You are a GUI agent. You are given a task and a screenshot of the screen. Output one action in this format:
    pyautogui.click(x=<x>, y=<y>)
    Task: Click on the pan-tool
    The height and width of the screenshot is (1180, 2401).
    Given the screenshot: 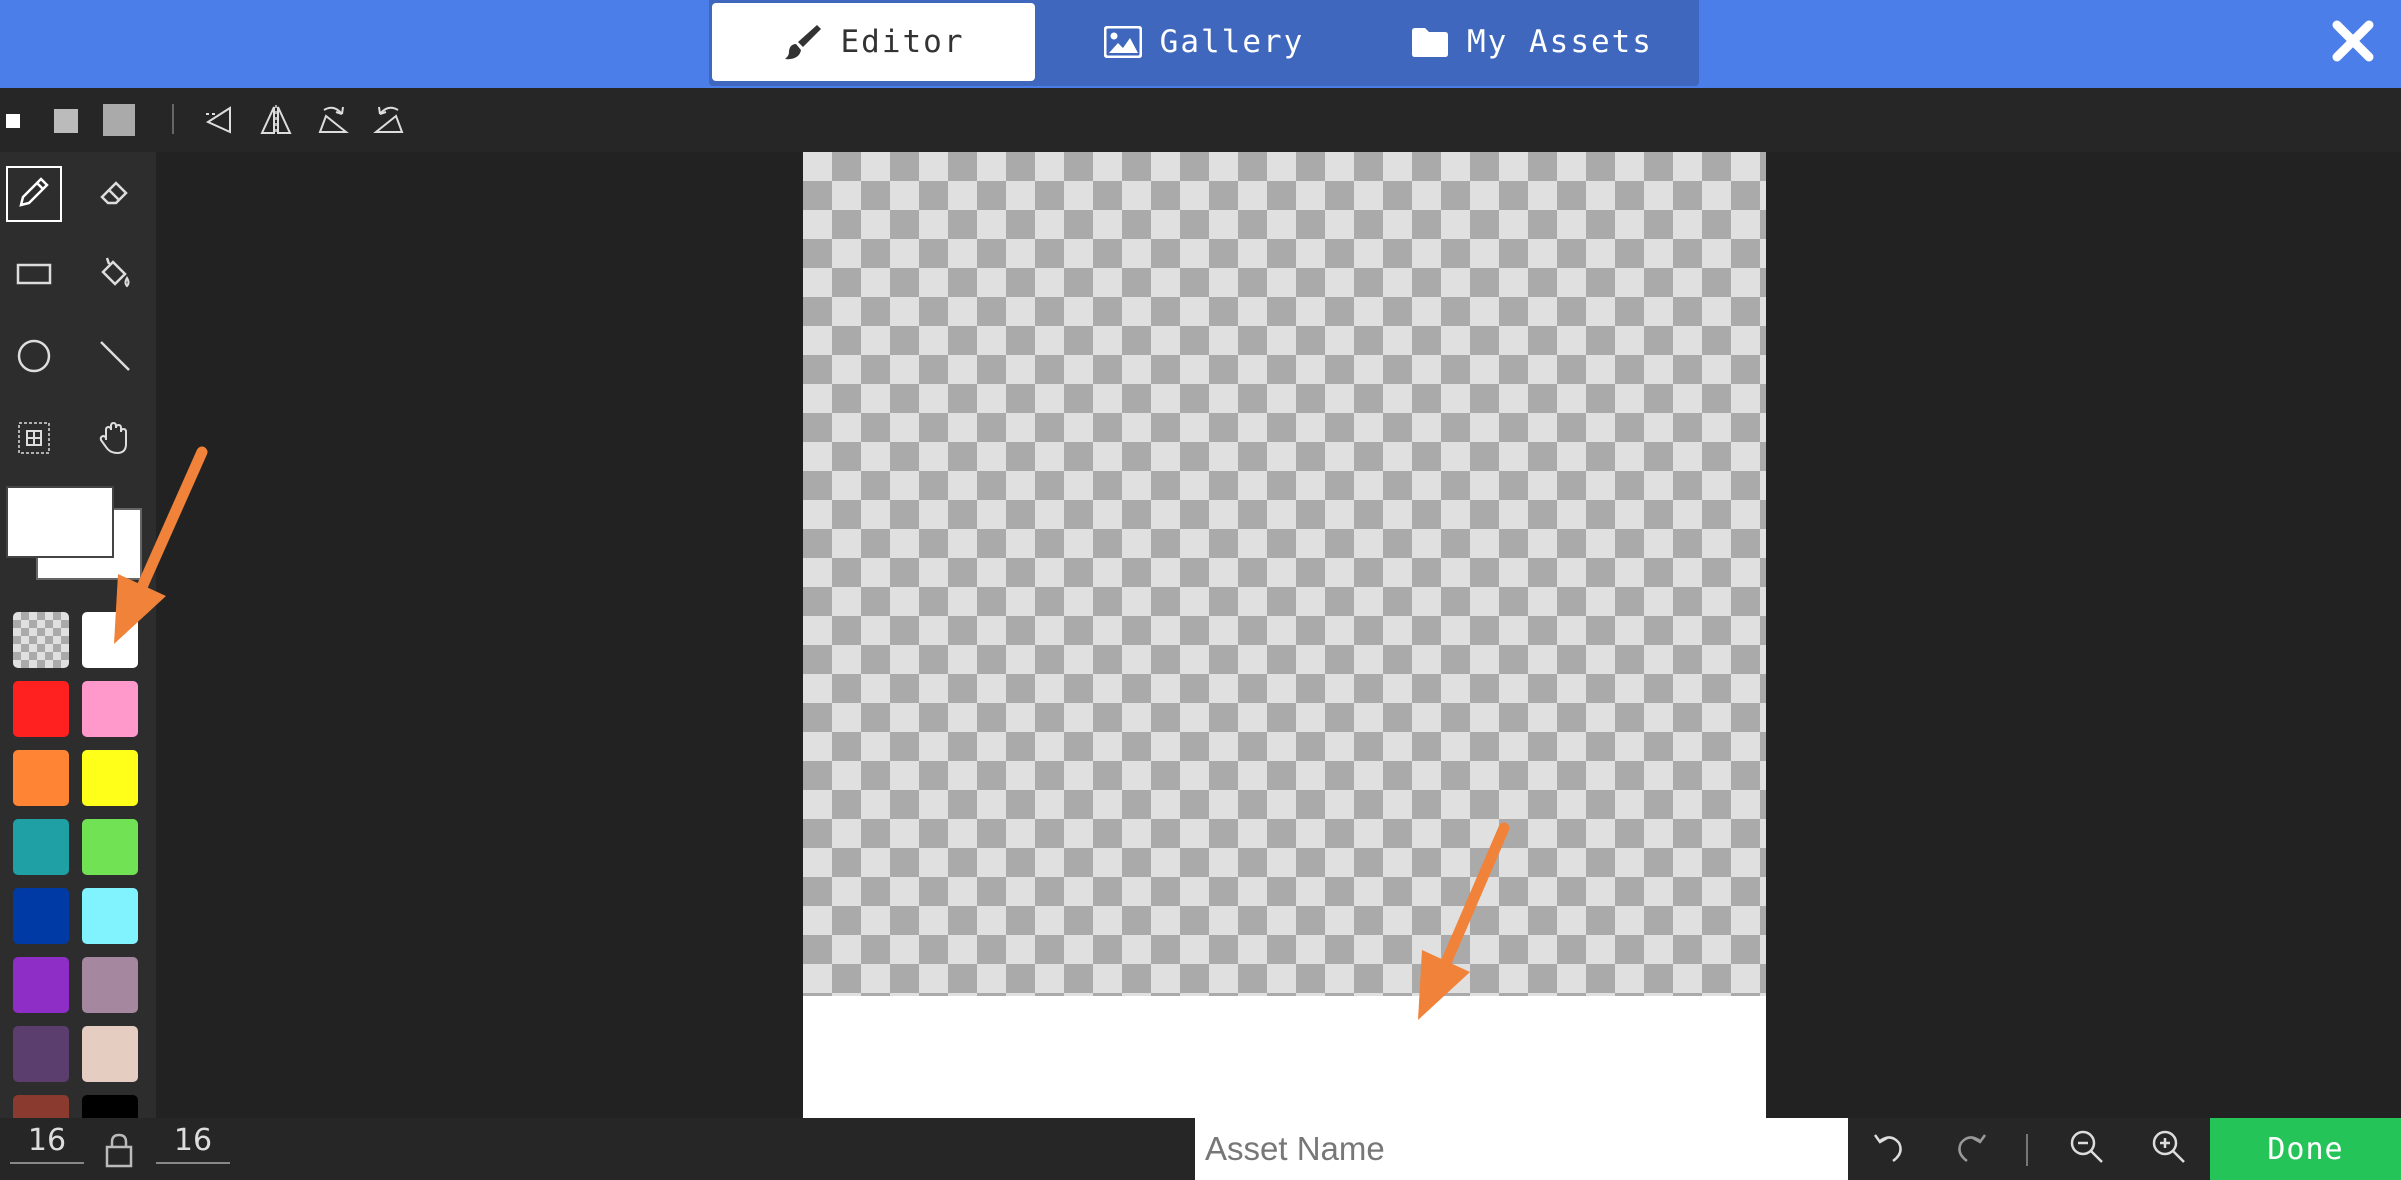 What is the action you would take?
    pyautogui.click(x=115, y=440)
    